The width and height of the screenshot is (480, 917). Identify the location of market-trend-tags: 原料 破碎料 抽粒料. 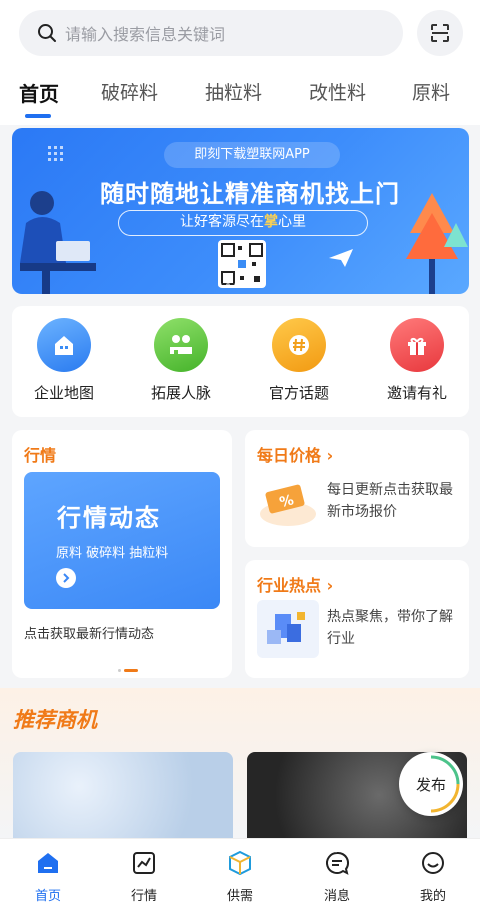
(112, 553).